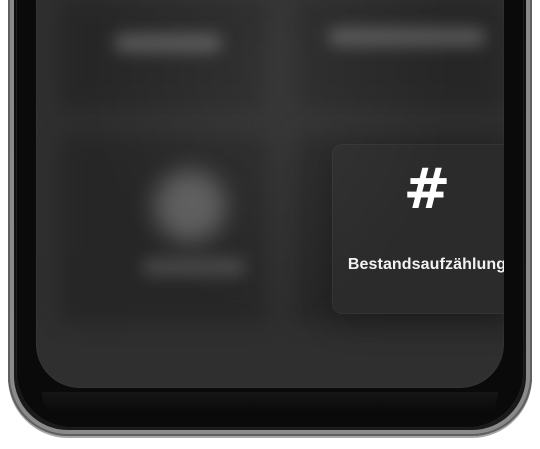 The image size is (540, 449). I want to click on blurred-tile-top-left, so click(163, 55).